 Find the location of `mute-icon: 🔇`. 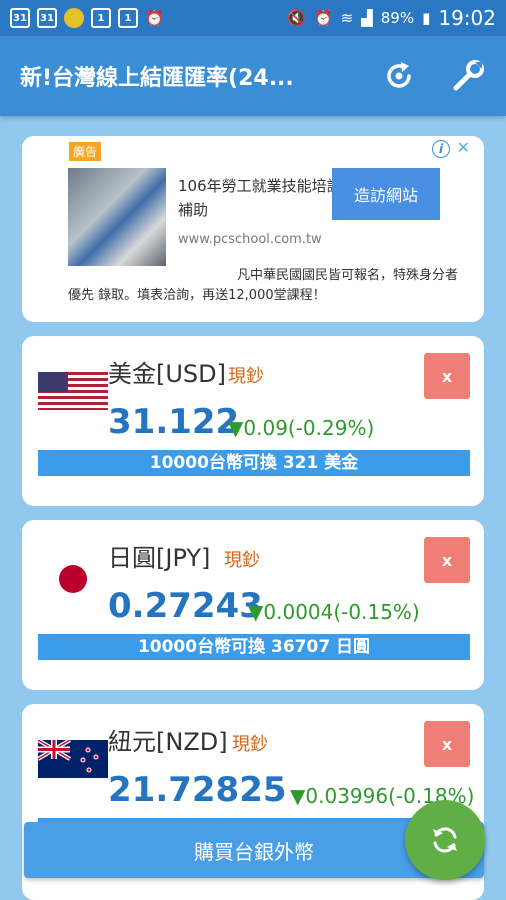

mute-icon: 🔇 is located at coordinates (296, 18).